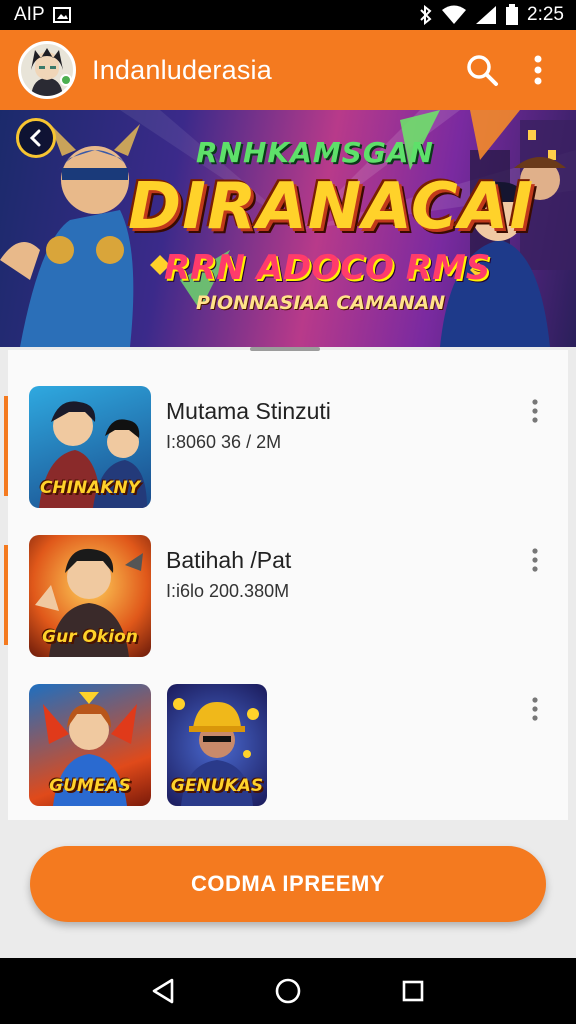 The width and height of the screenshot is (576, 1024). I want to click on banner-back-button, so click(36, 138).